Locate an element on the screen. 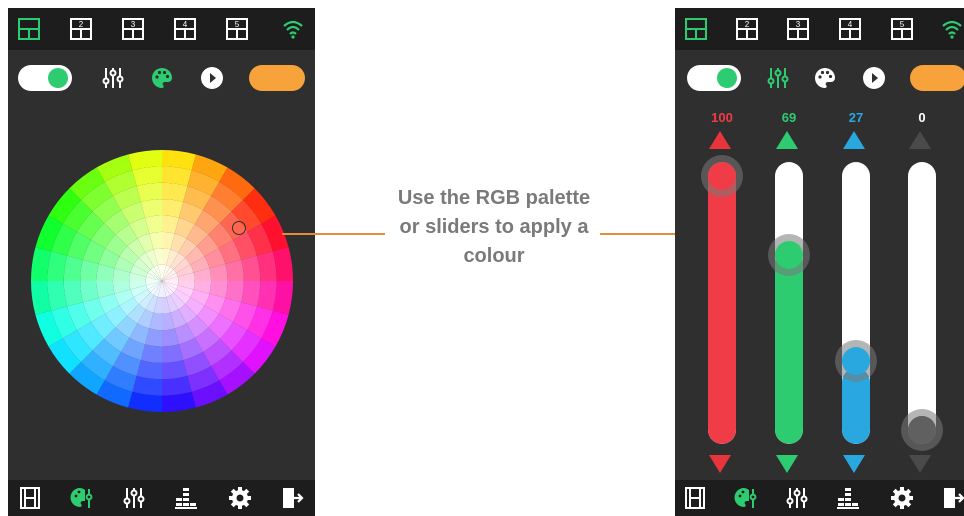  power-toggle is located at coordinates (45, 78).